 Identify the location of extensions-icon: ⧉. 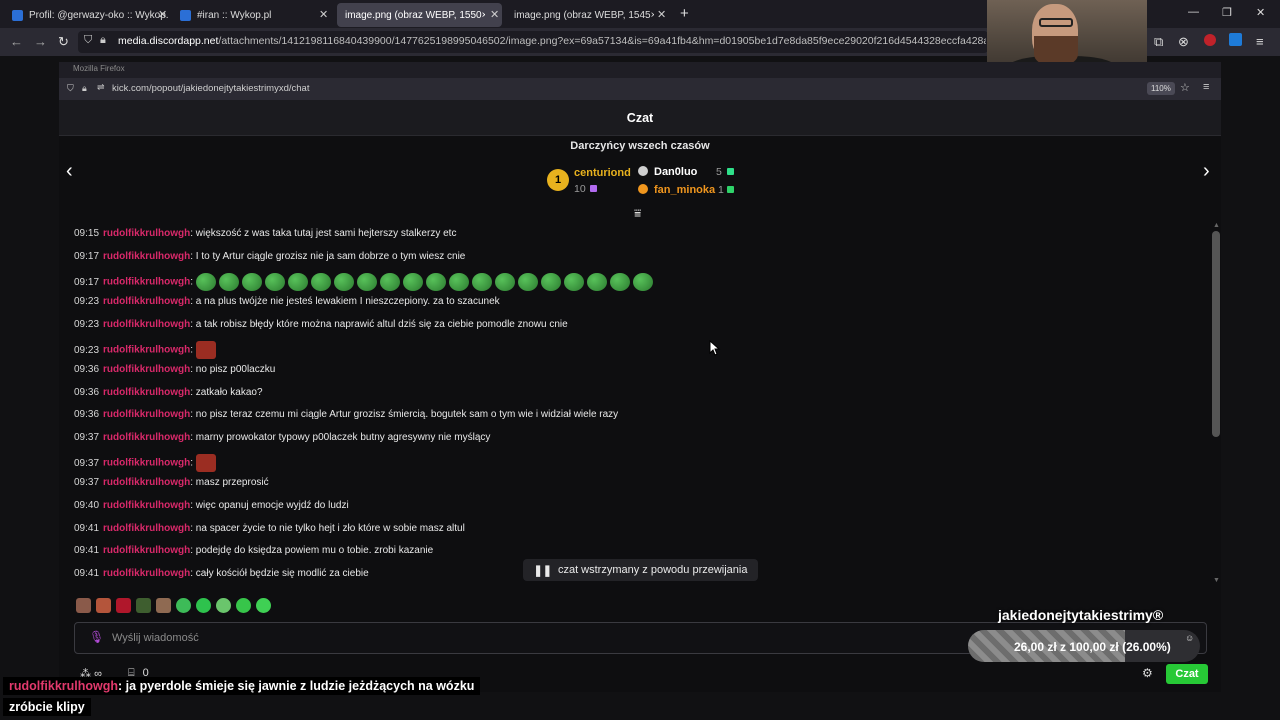
(1158, 42).